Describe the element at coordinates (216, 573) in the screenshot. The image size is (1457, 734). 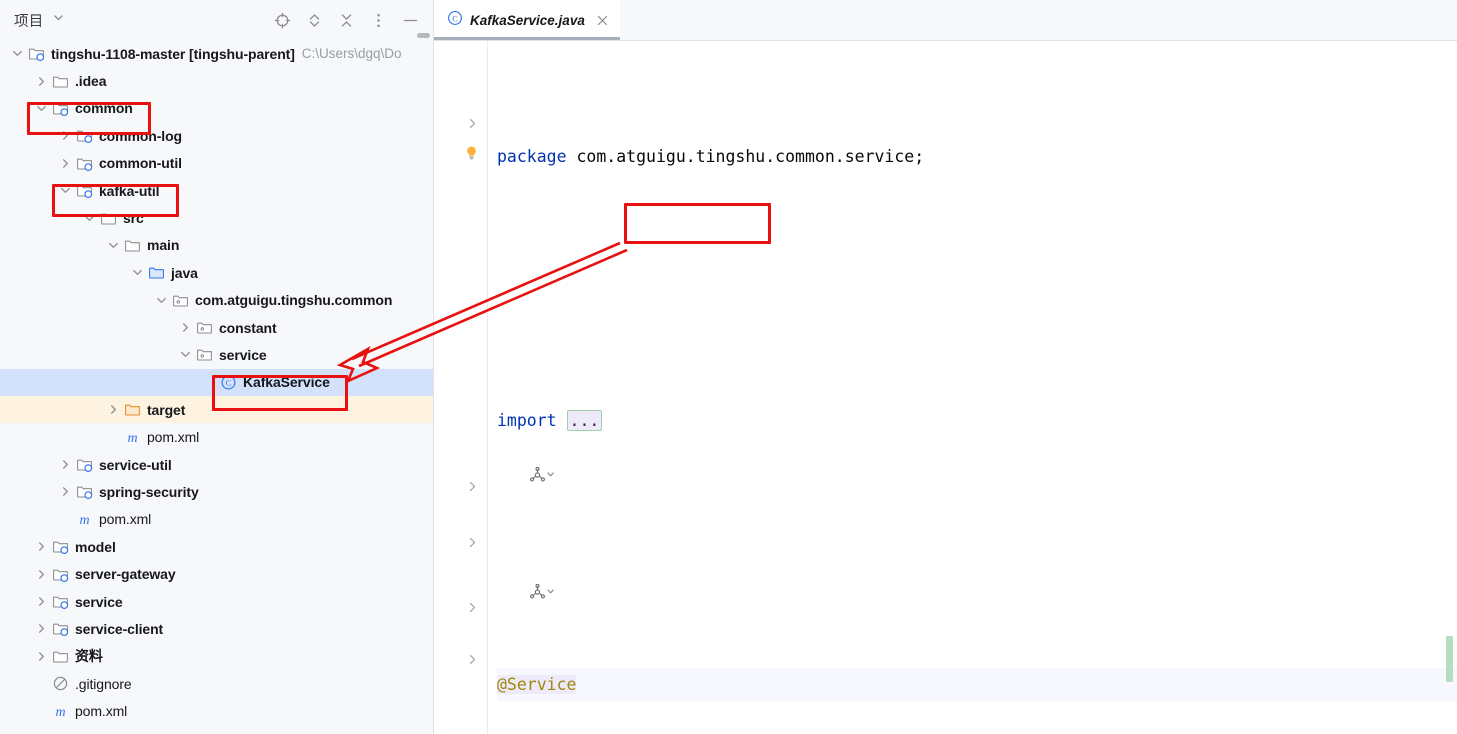
I see `tree-row-server-gateway: server-gateway` at that location.